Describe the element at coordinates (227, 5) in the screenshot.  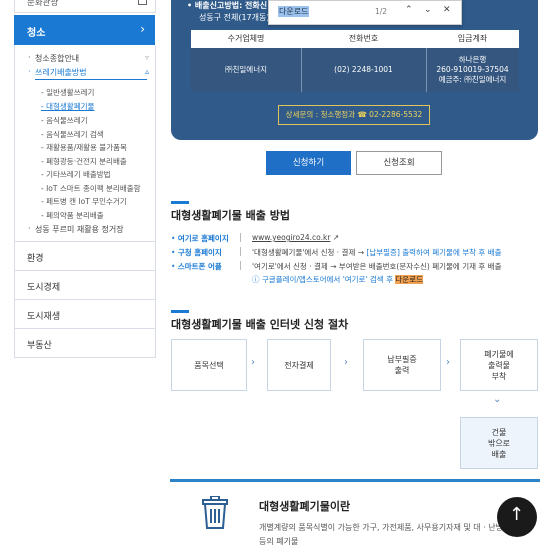
I see `panel-line: • 배출신고방법: 전화신` at that location.